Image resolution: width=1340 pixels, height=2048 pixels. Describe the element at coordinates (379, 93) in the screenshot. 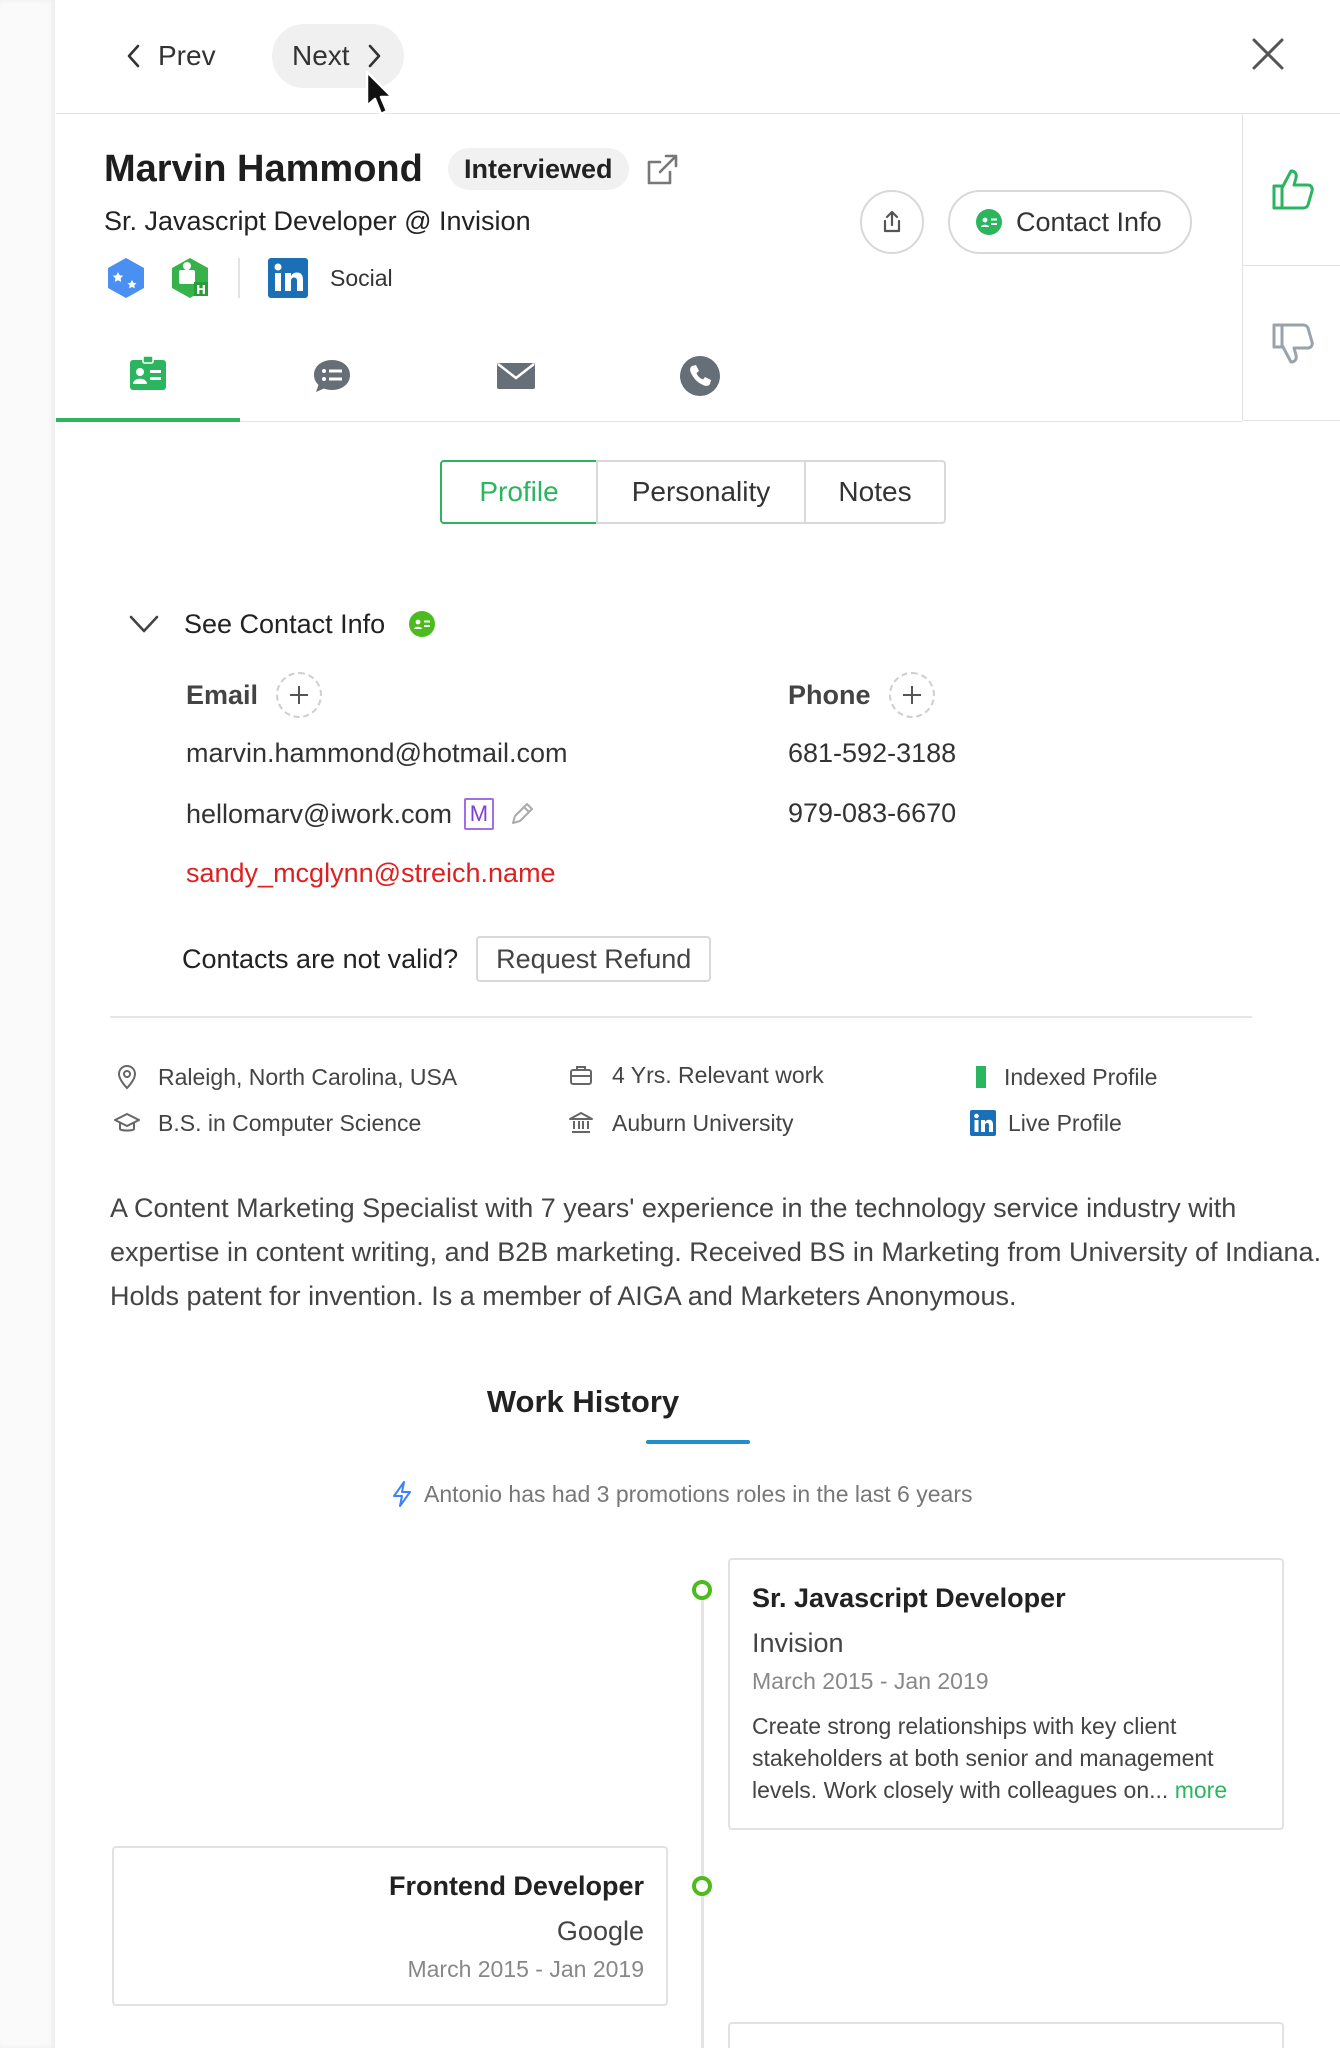

I see `mouse-cursor-icon` at that location.